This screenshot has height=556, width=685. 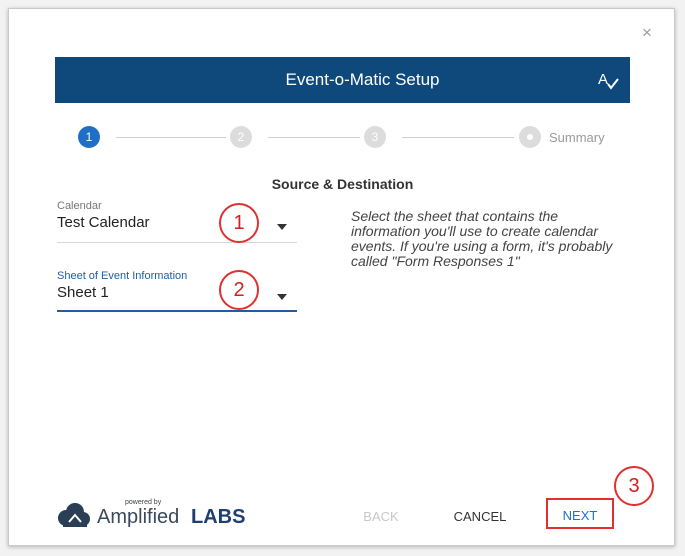 I want to click on annotation-3: 3, so click(x=634, y=486).